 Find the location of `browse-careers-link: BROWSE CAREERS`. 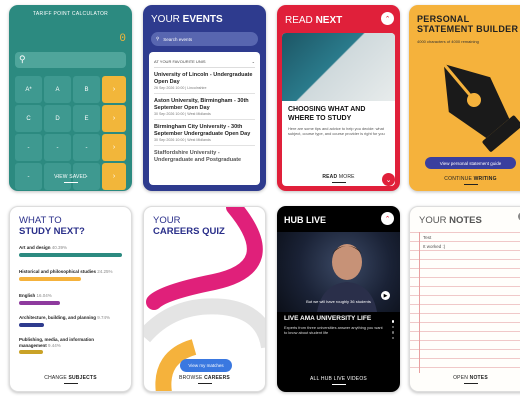

browse-careers-link: BROWSE CAREERS is located at coordinates (204, 379).